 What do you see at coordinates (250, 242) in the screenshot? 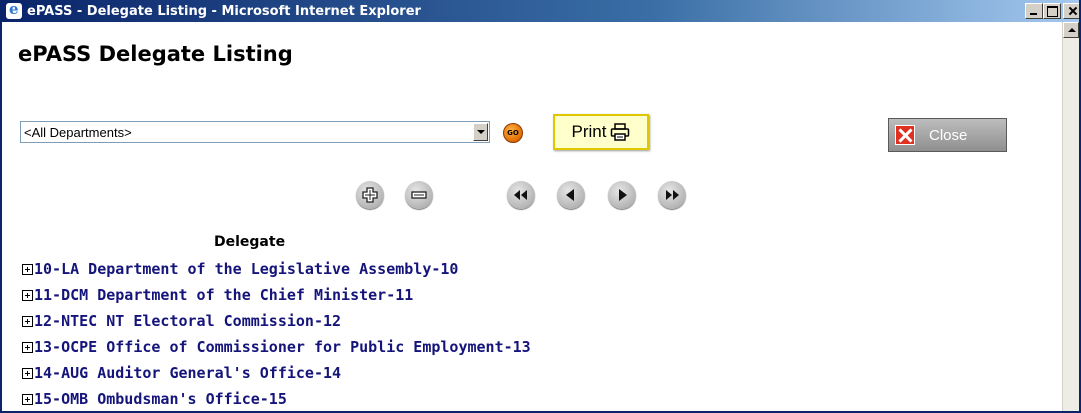
I see `delegate-column-header: Delegate` at bounding box center [250, 242].